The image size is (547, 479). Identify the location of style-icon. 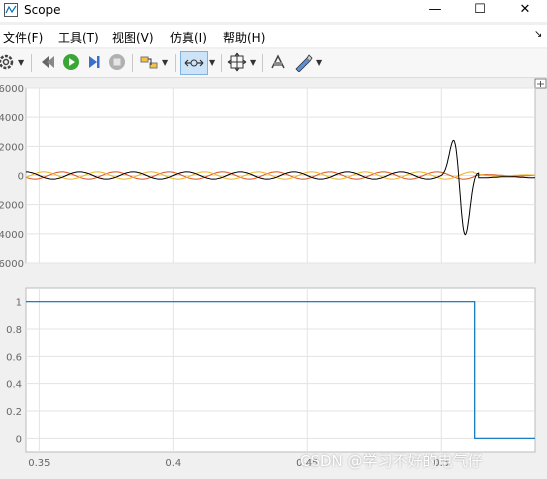
(303, 62).